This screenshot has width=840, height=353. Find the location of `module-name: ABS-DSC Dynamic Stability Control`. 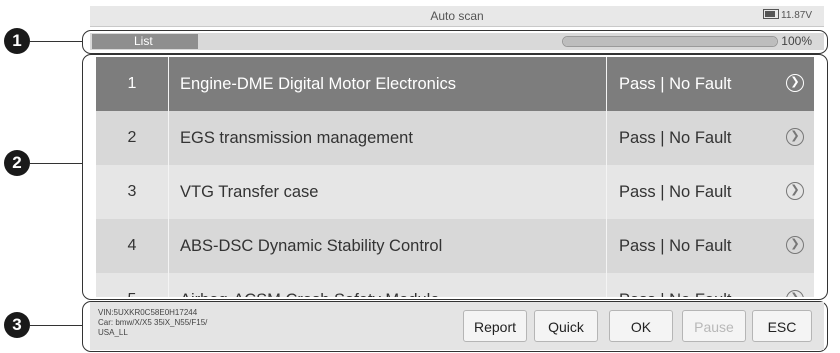

module-name: ABS-DSC Dynamic Stability Control is located at coordinates (311, 246).